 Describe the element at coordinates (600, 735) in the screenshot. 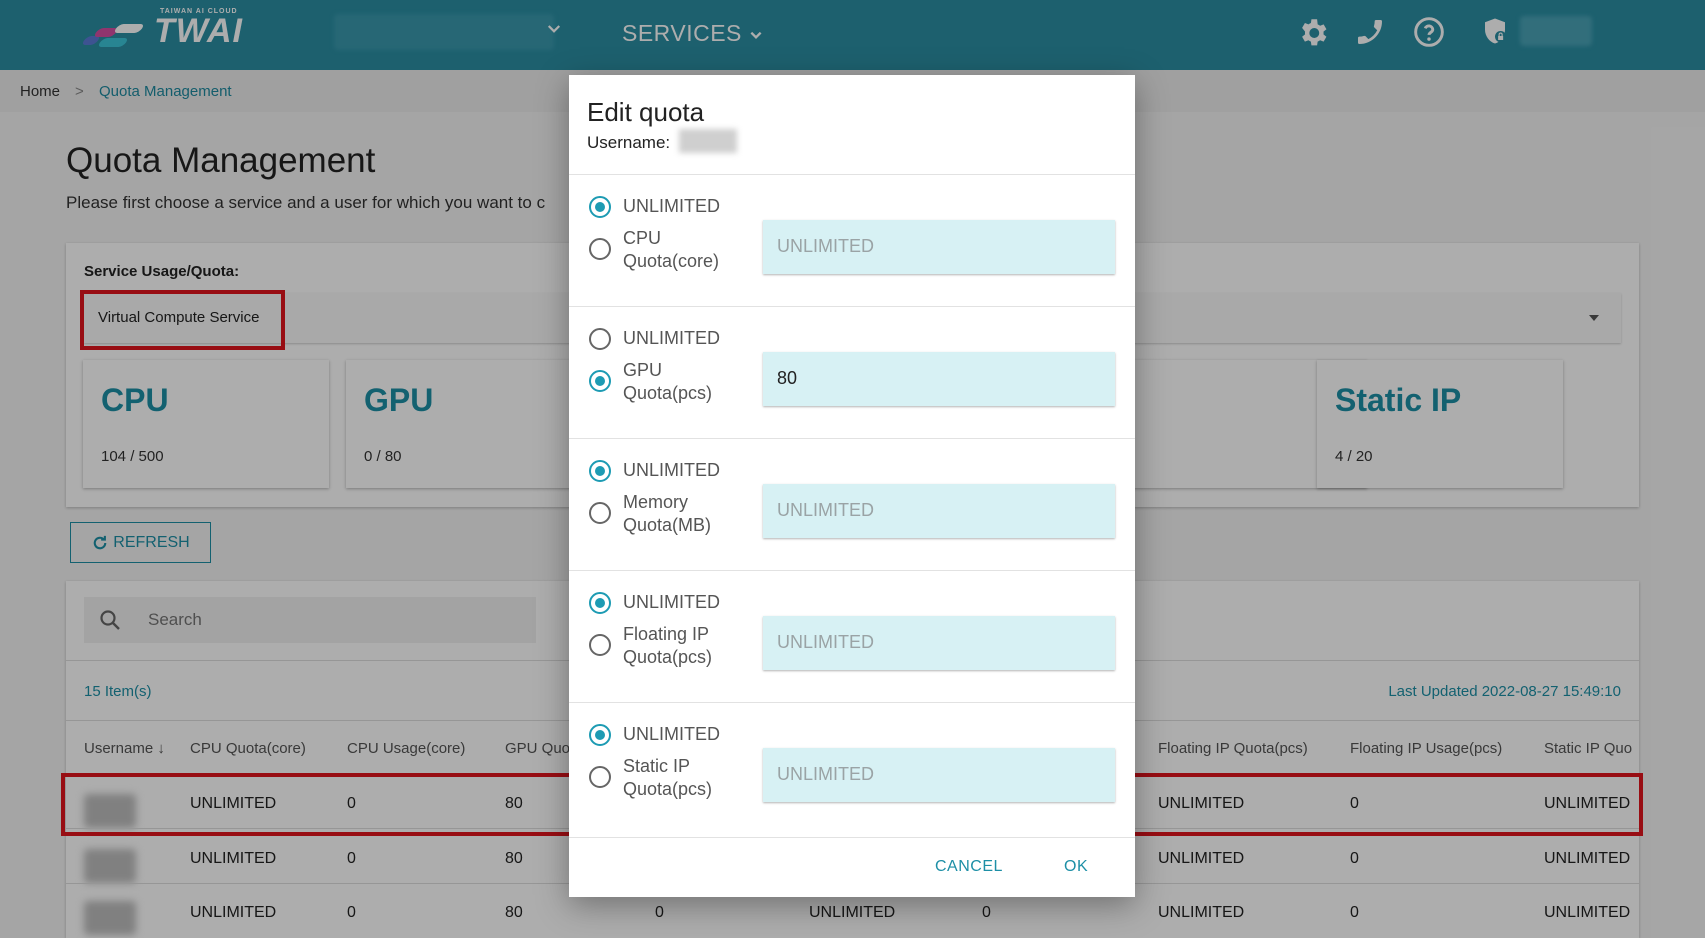

I see `radio-unlimited-static-ip` at that location.